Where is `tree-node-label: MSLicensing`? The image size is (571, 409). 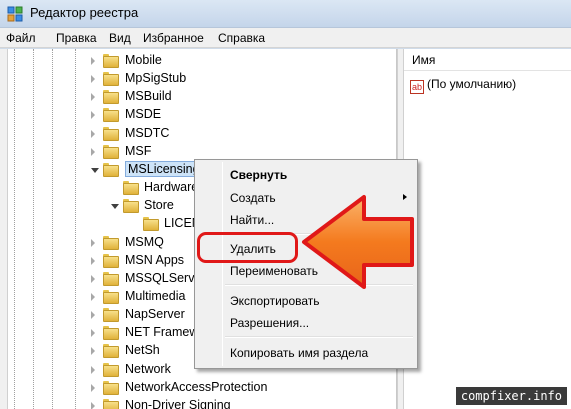 tree-node-label: MSLicensing is located at coordinates (164, 168).